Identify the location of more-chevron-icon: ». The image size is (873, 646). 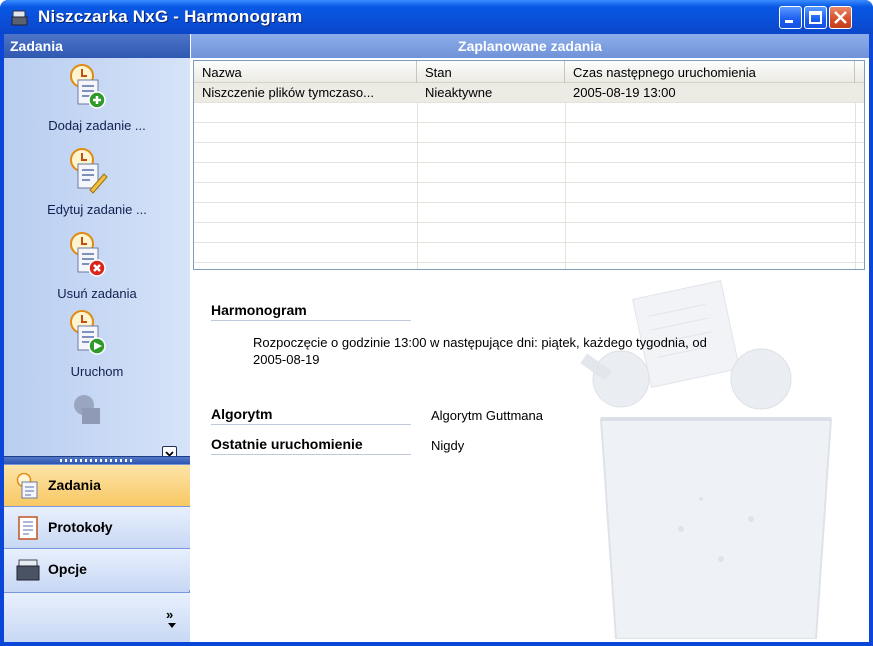
(170, 614).